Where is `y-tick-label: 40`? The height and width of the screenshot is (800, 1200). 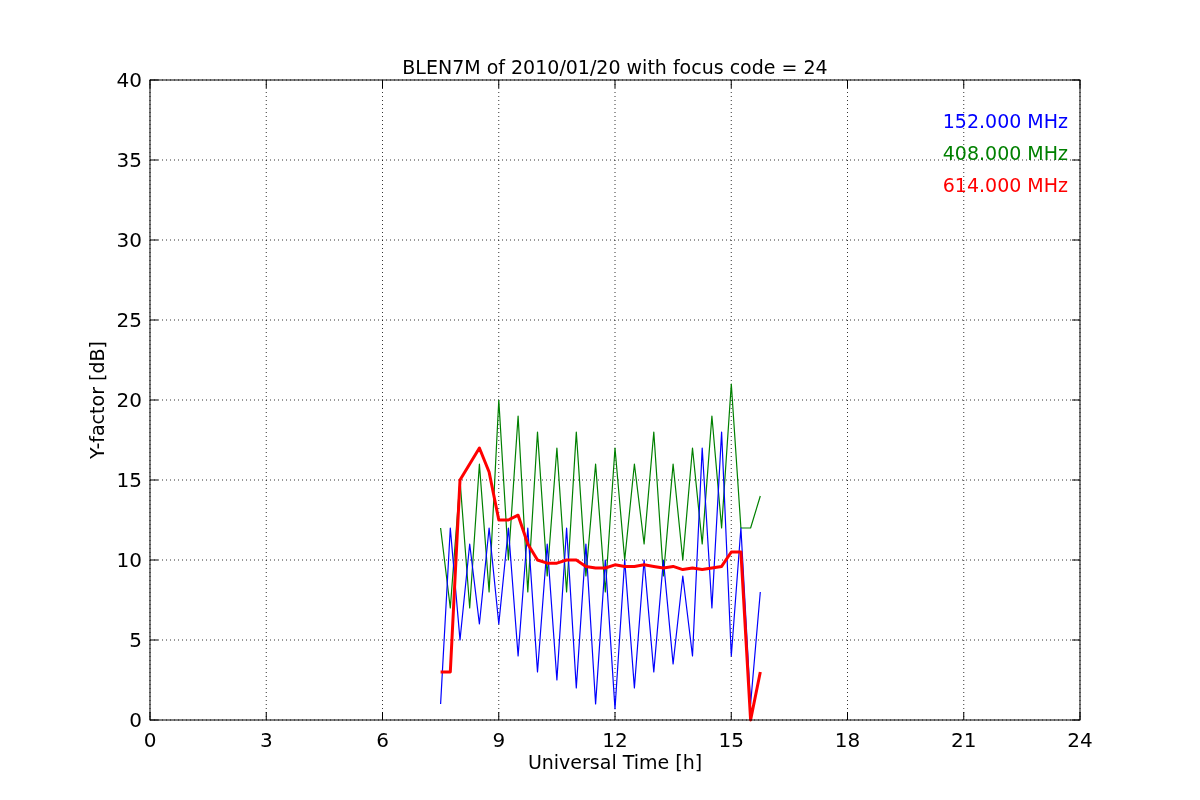 y-tick-label: 40 is located at coordinates (129, 80).